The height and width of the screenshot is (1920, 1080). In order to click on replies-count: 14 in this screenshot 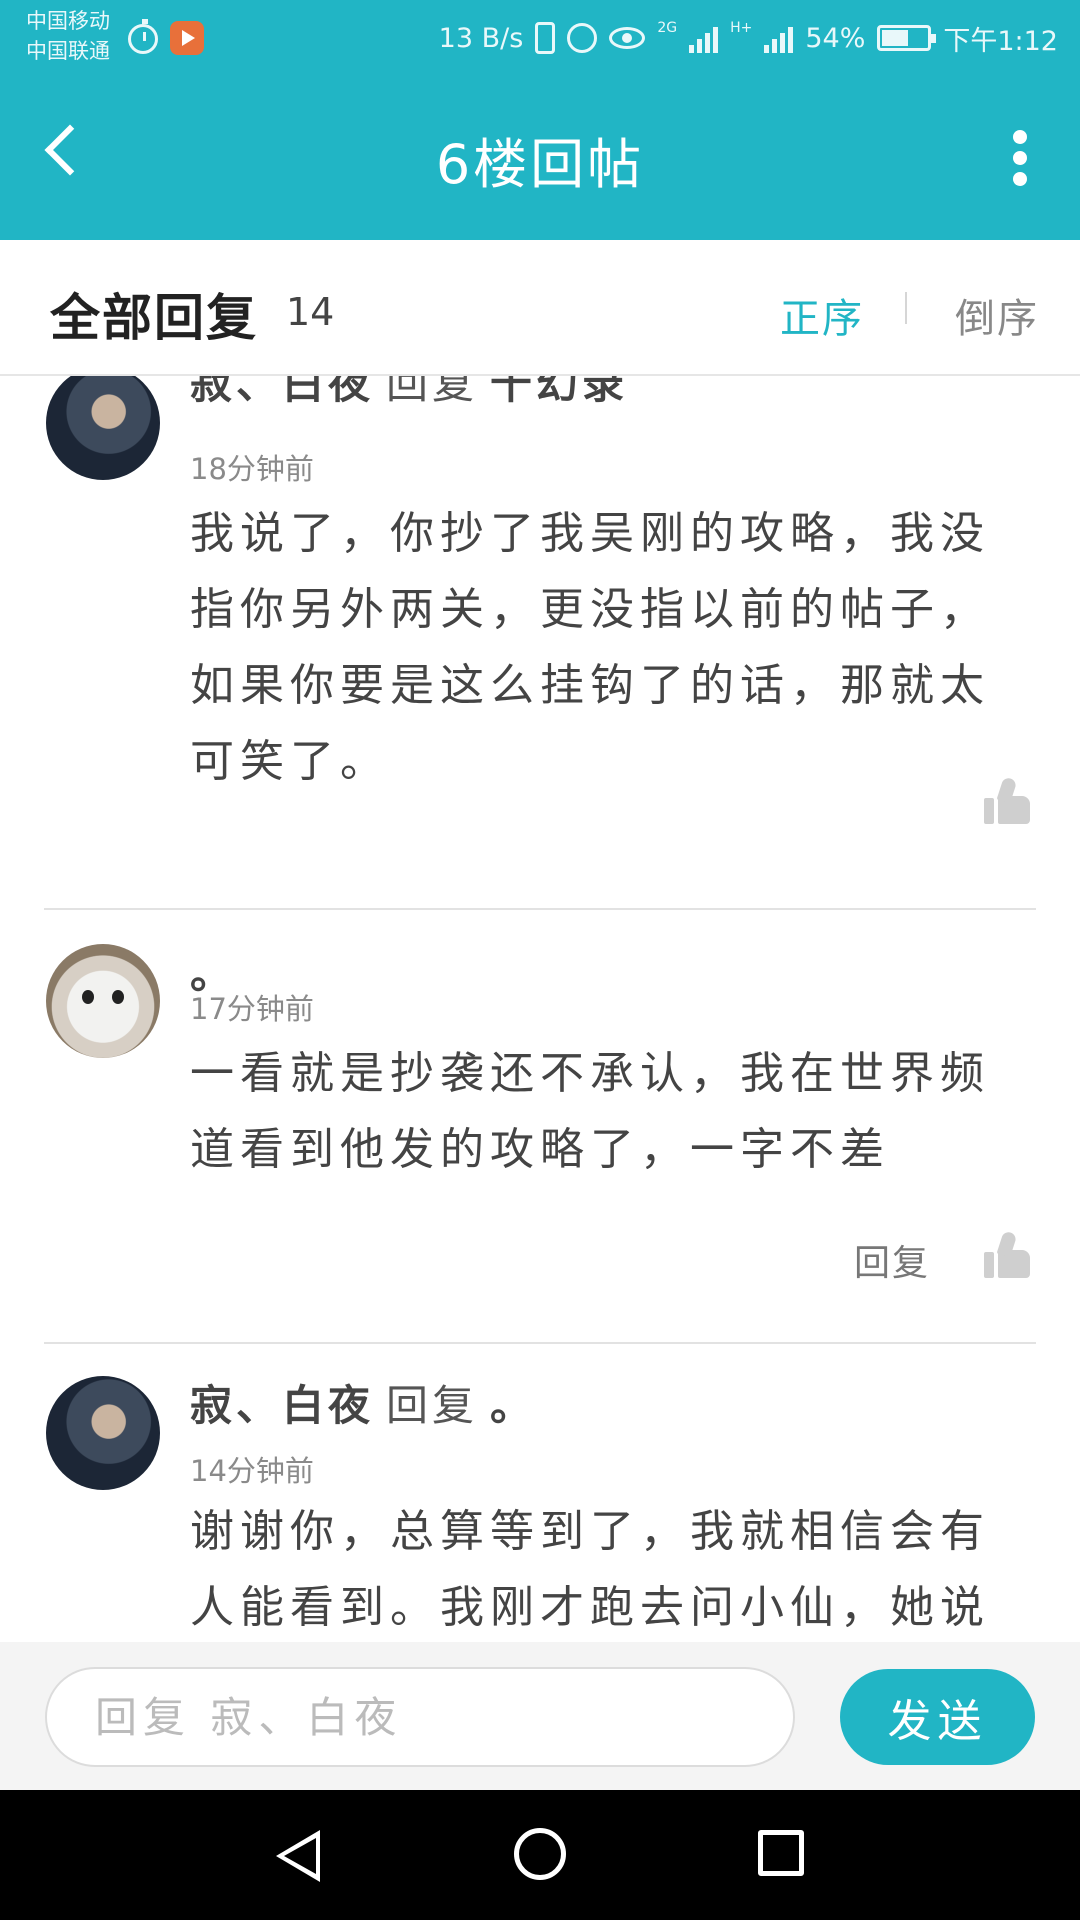, I will do `click(310, 312)`.